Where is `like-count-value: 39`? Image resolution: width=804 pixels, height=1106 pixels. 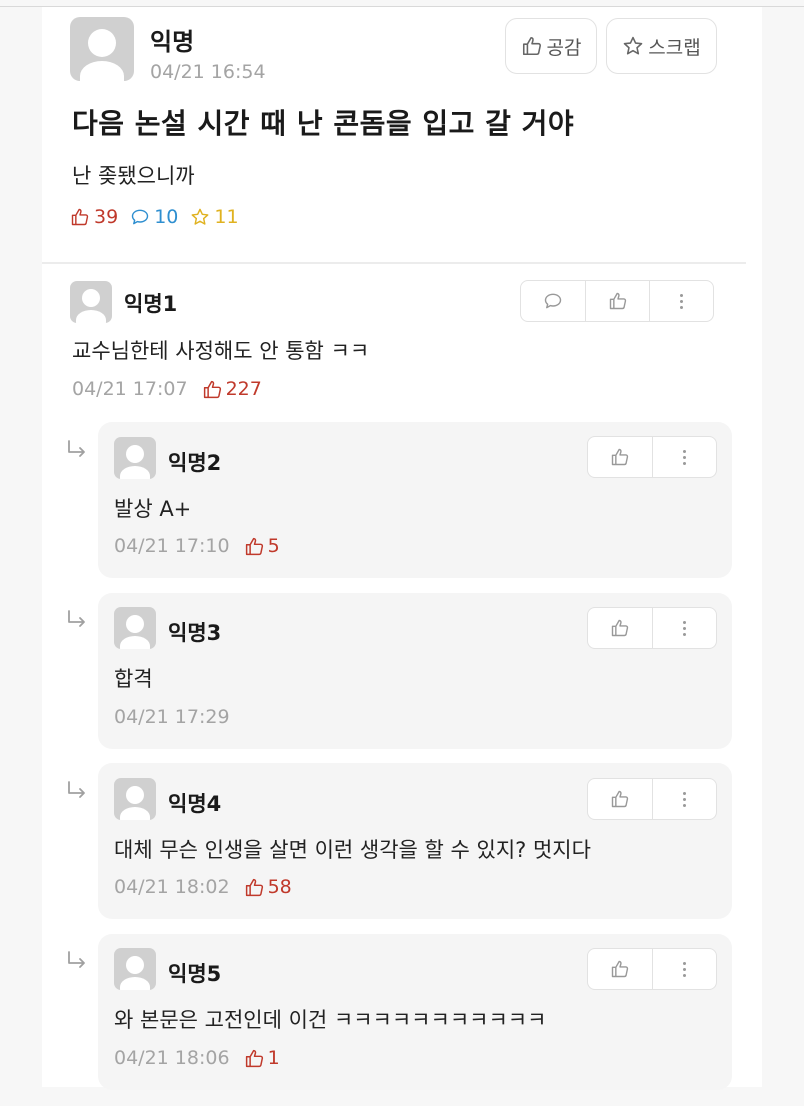
like-count-value: 39 is located at coordinates (106, 217).